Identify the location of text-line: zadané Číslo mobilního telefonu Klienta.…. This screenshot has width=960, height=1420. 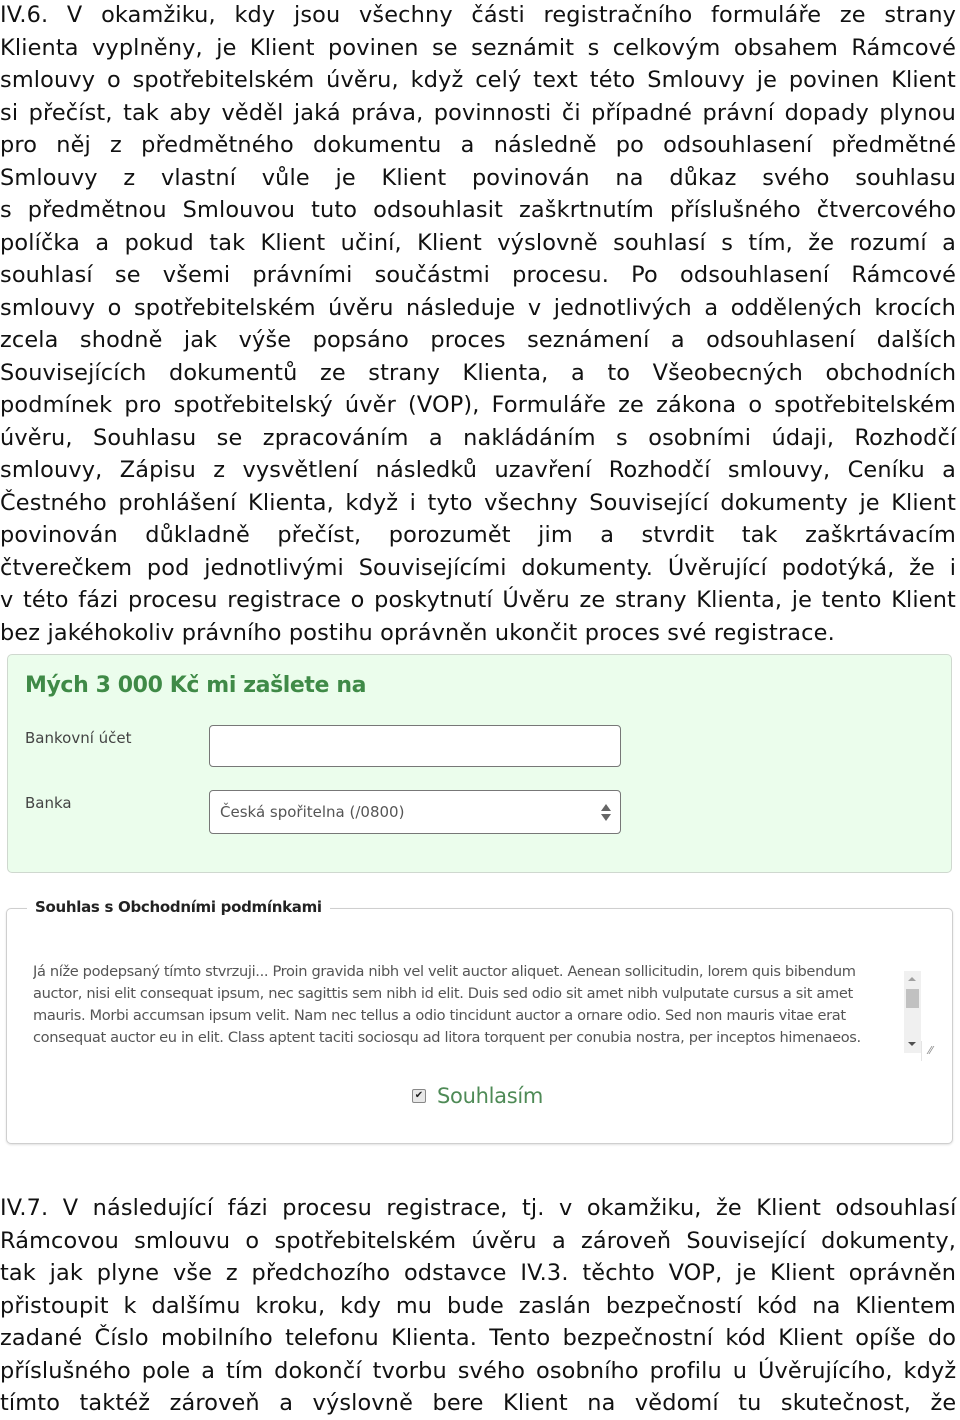
(478, 1338).